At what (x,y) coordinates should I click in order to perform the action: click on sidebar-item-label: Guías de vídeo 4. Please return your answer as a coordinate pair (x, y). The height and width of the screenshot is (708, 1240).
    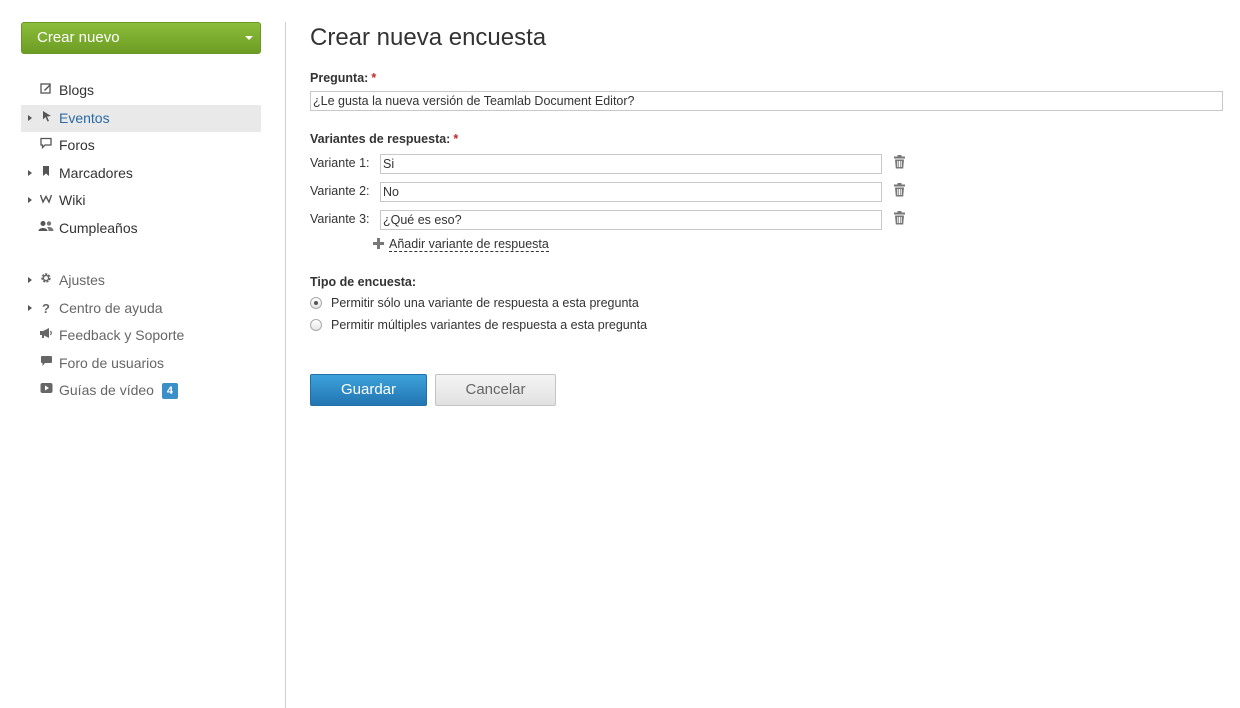
    Looking at the image, I should click on (118, 390).